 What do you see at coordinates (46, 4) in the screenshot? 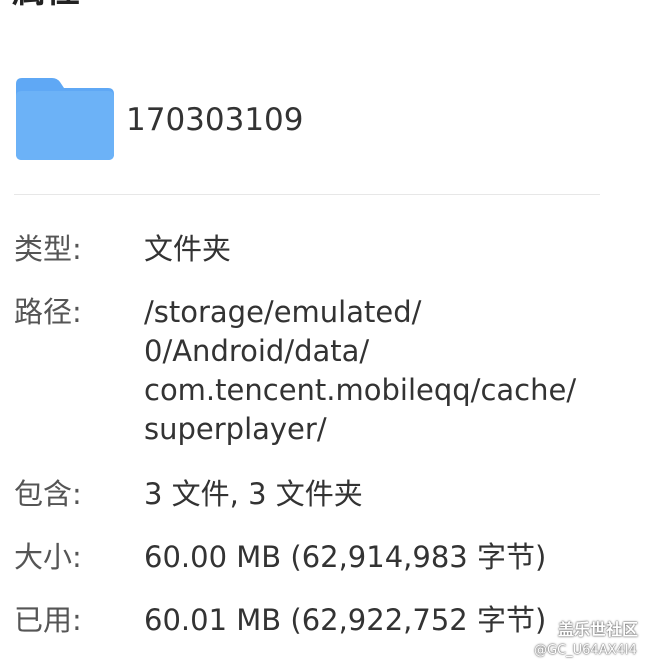
I see `page-title: 属性` at bounding box center [46, 4].